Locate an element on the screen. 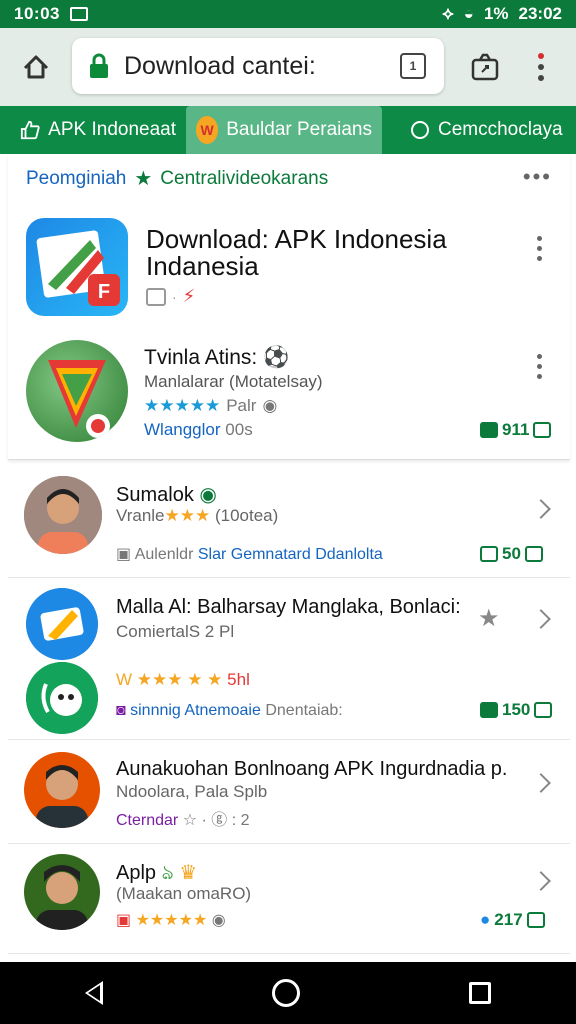 This screenshot has height=1024, width=576. featured-app-menu-button is located at coordinates (539, 248).